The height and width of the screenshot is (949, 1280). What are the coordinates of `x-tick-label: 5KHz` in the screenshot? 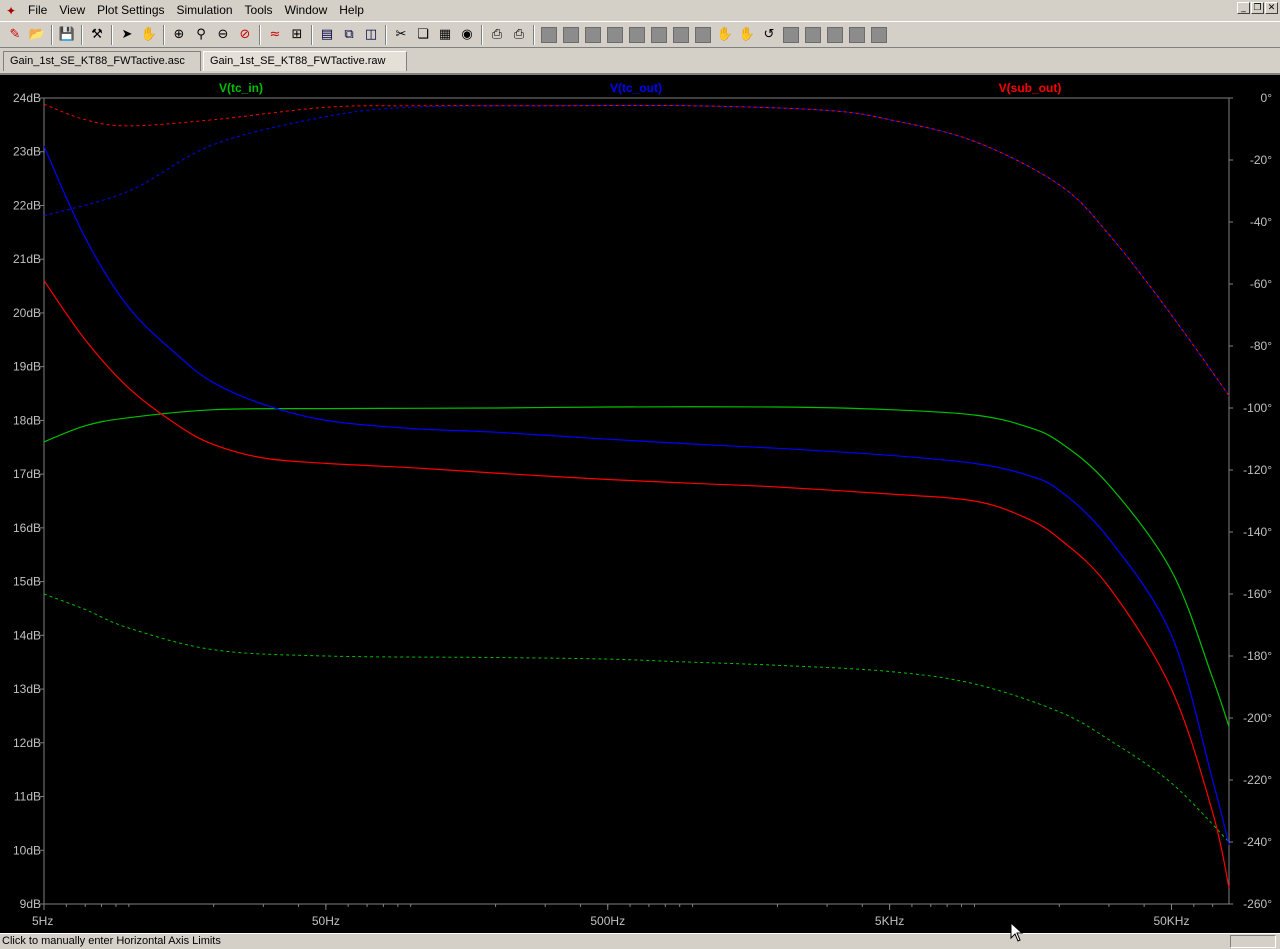 It's located at (889, 921).